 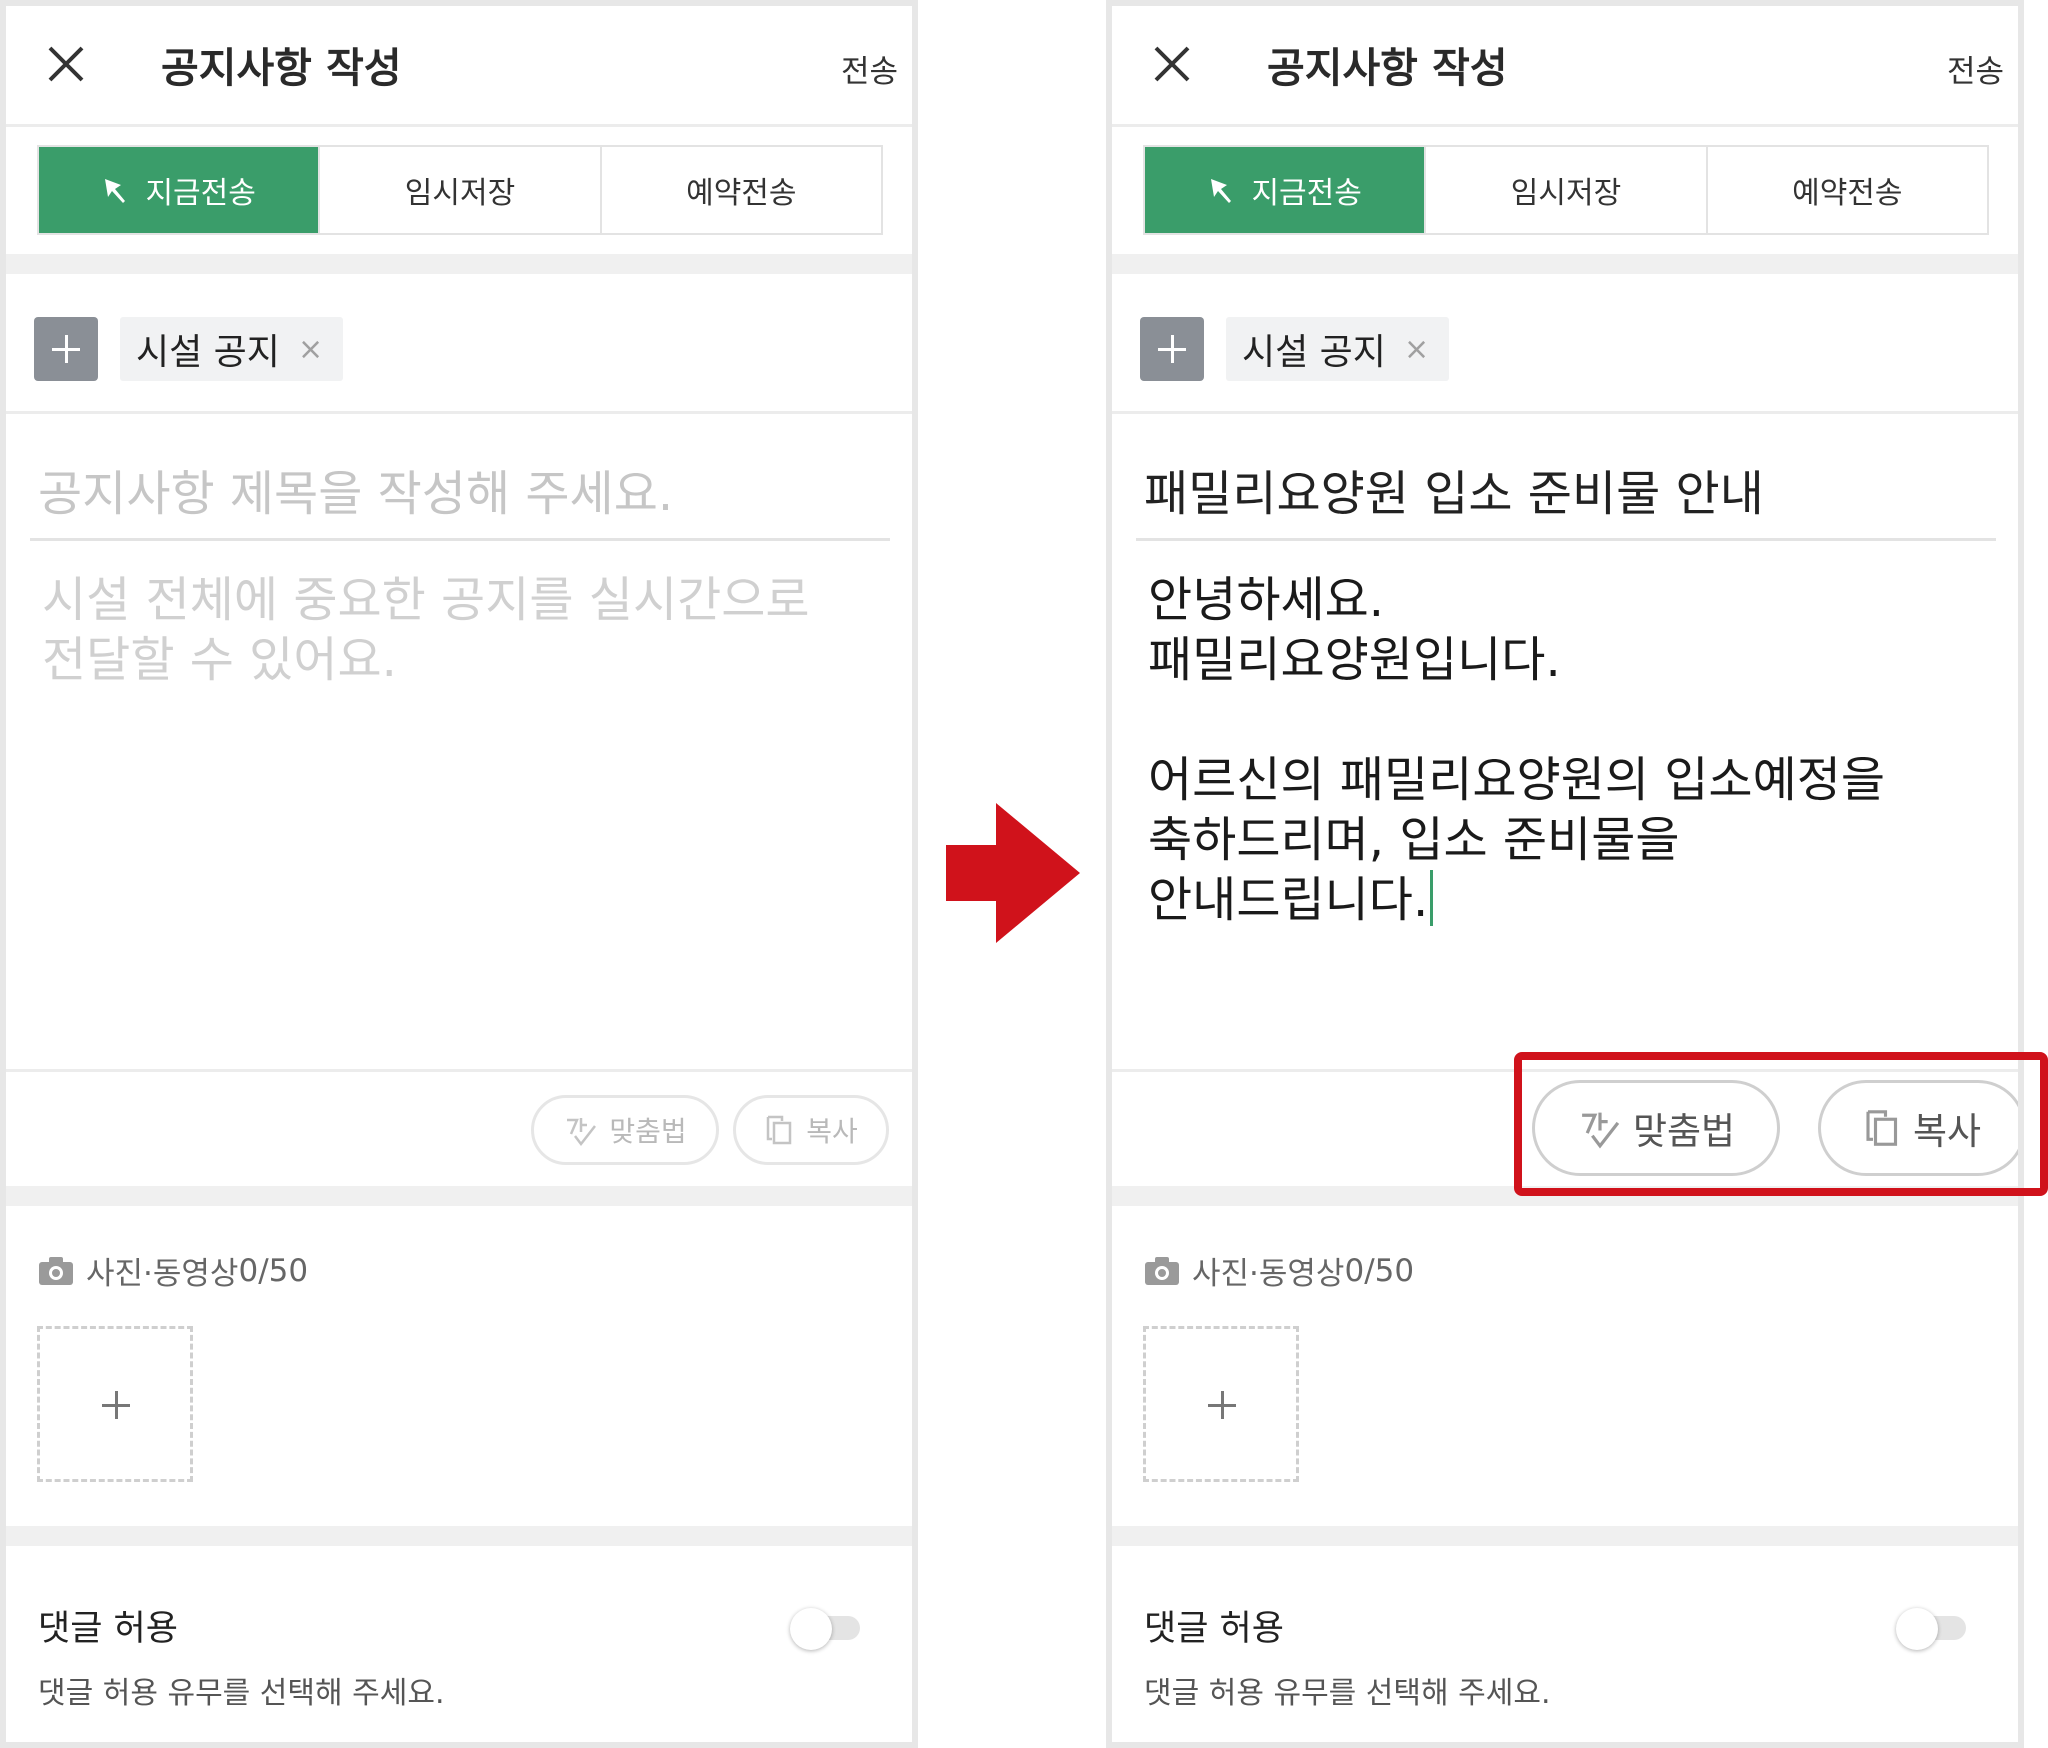 I want to click on title-input: 공지사항 제목을 작성해 주세요., so click(x=355, y=489).